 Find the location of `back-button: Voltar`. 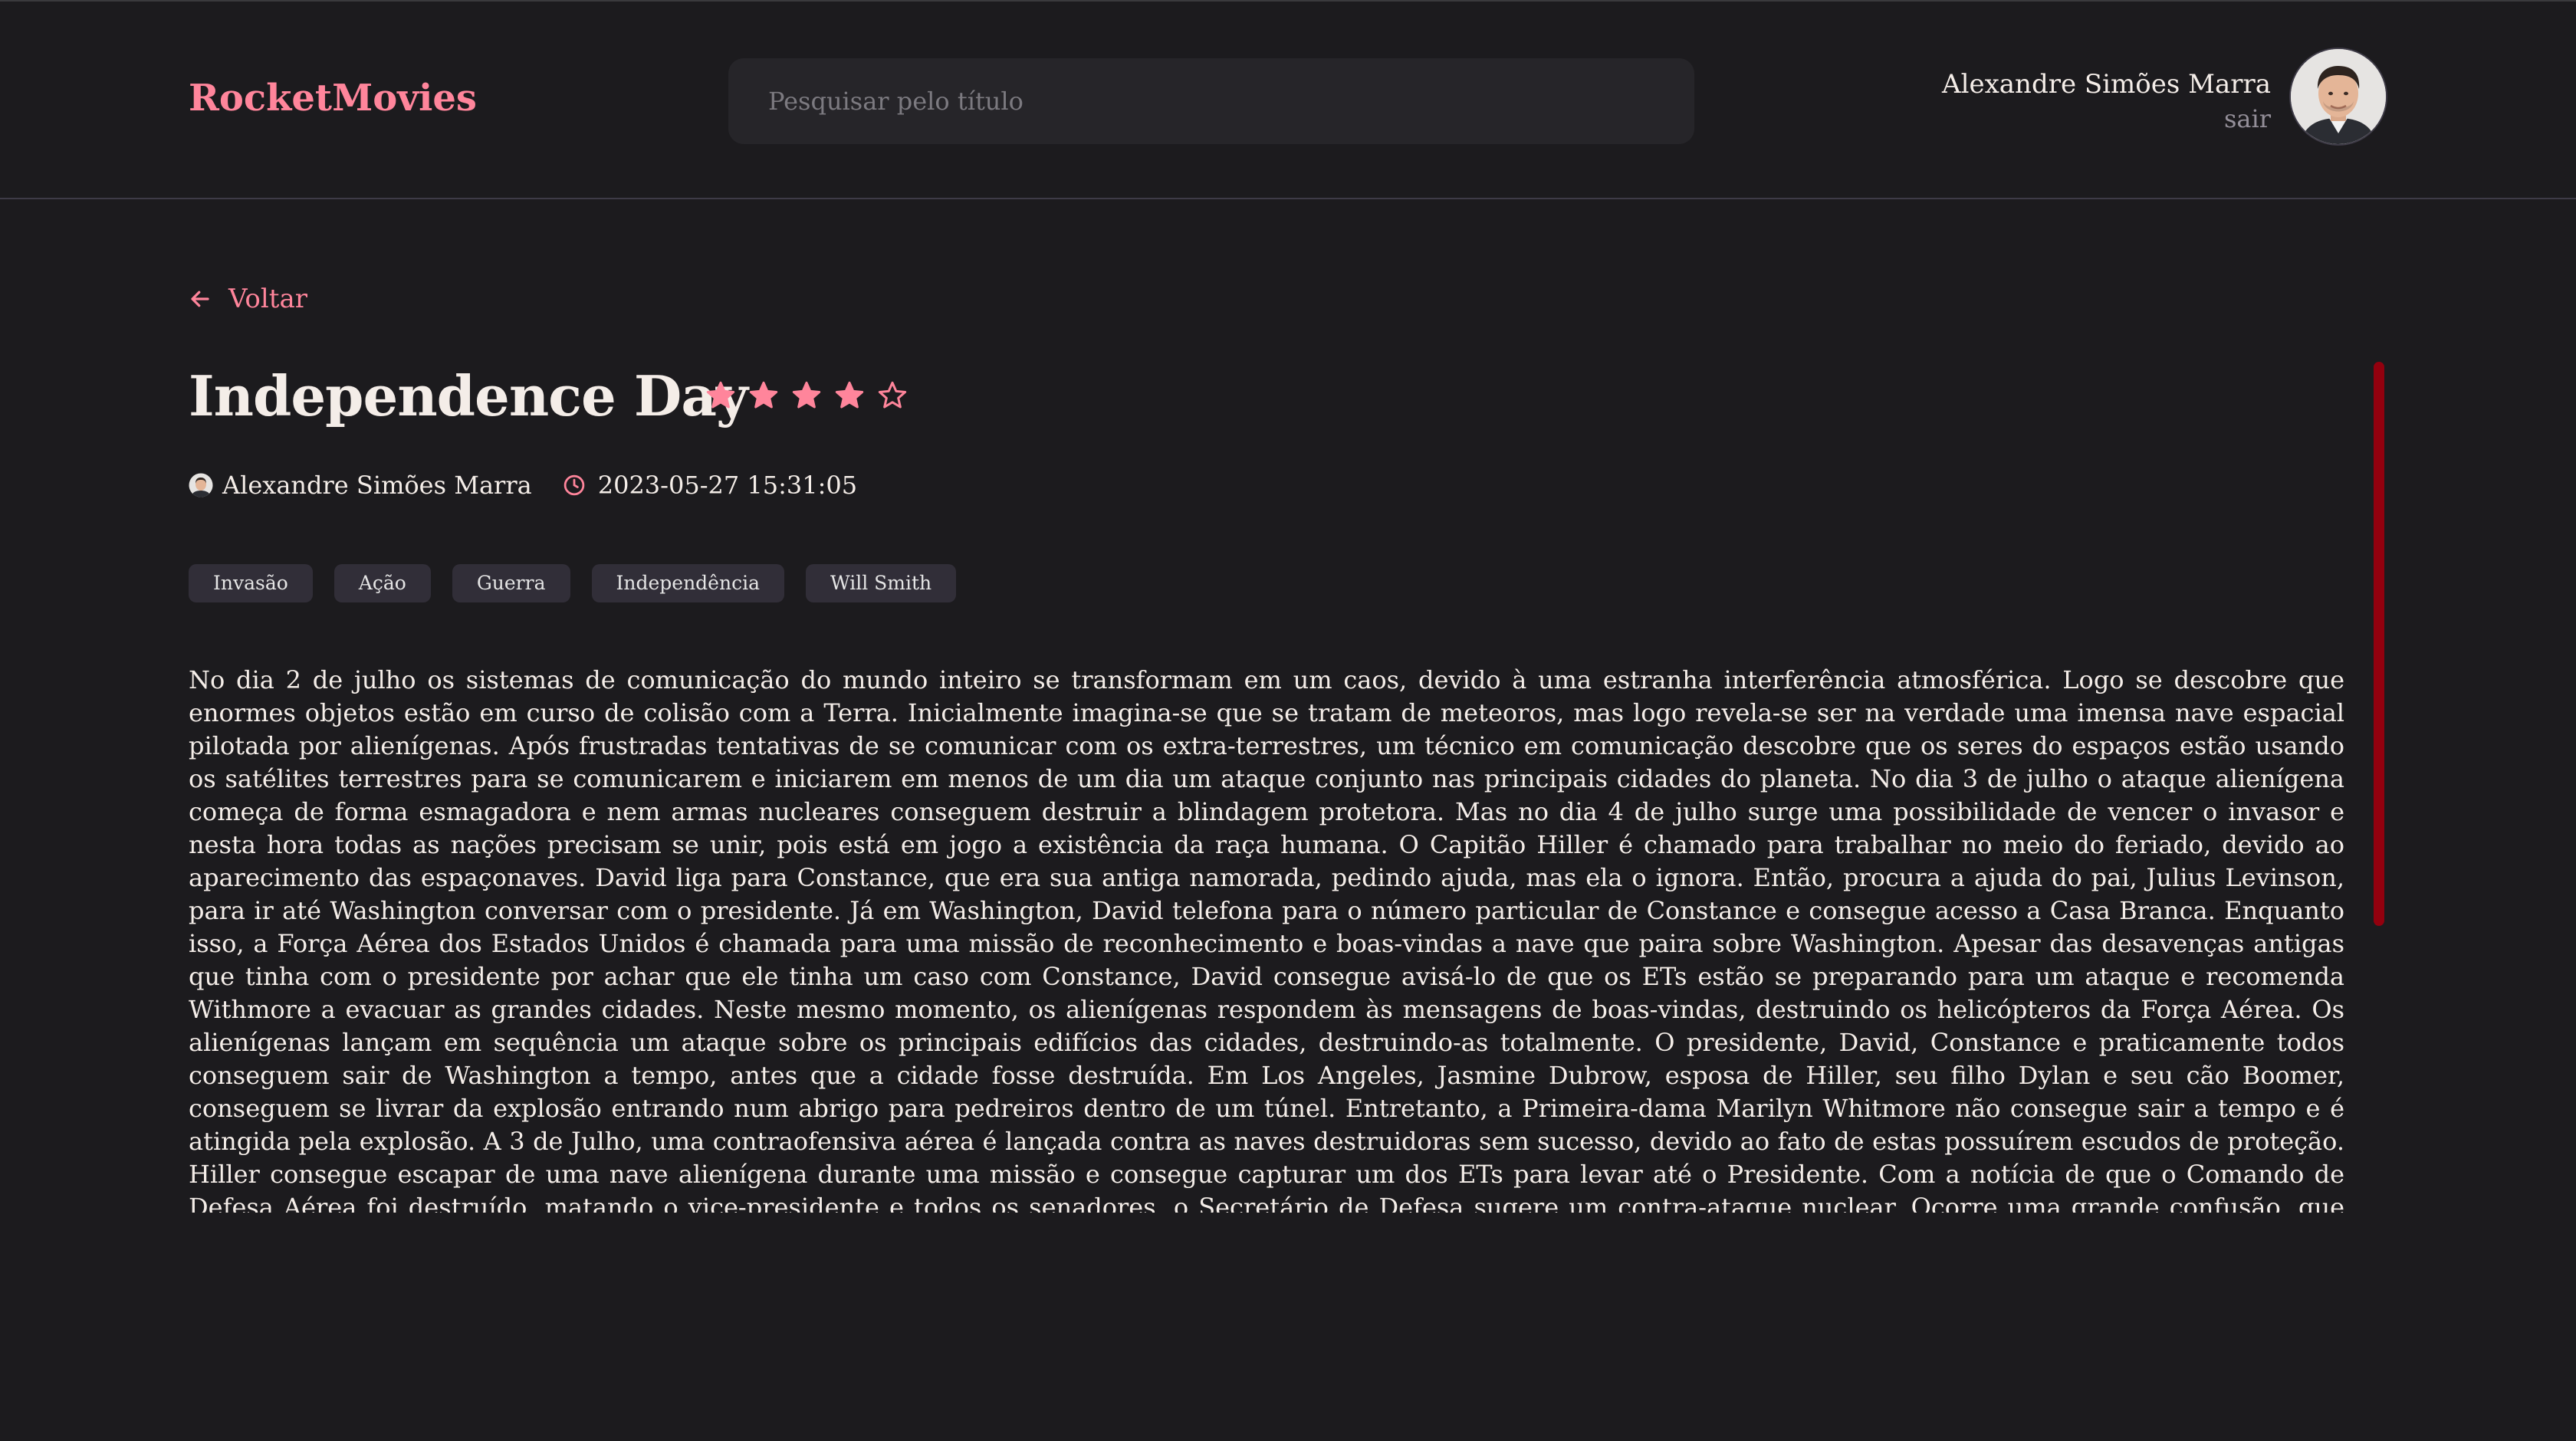

back-button: Voltar is located at coordinates (248, 299).